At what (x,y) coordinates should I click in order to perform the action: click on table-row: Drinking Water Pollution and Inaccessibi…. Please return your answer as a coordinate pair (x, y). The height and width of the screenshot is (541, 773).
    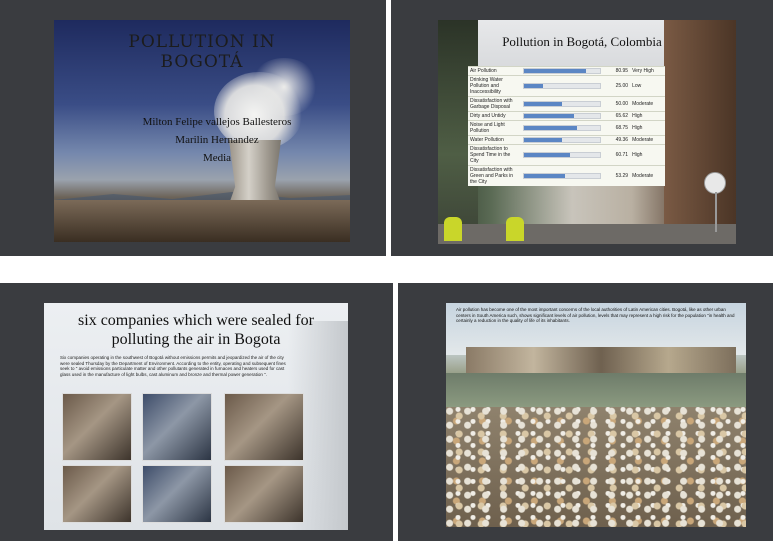
    Looking at the image, I should click on (566, 86).